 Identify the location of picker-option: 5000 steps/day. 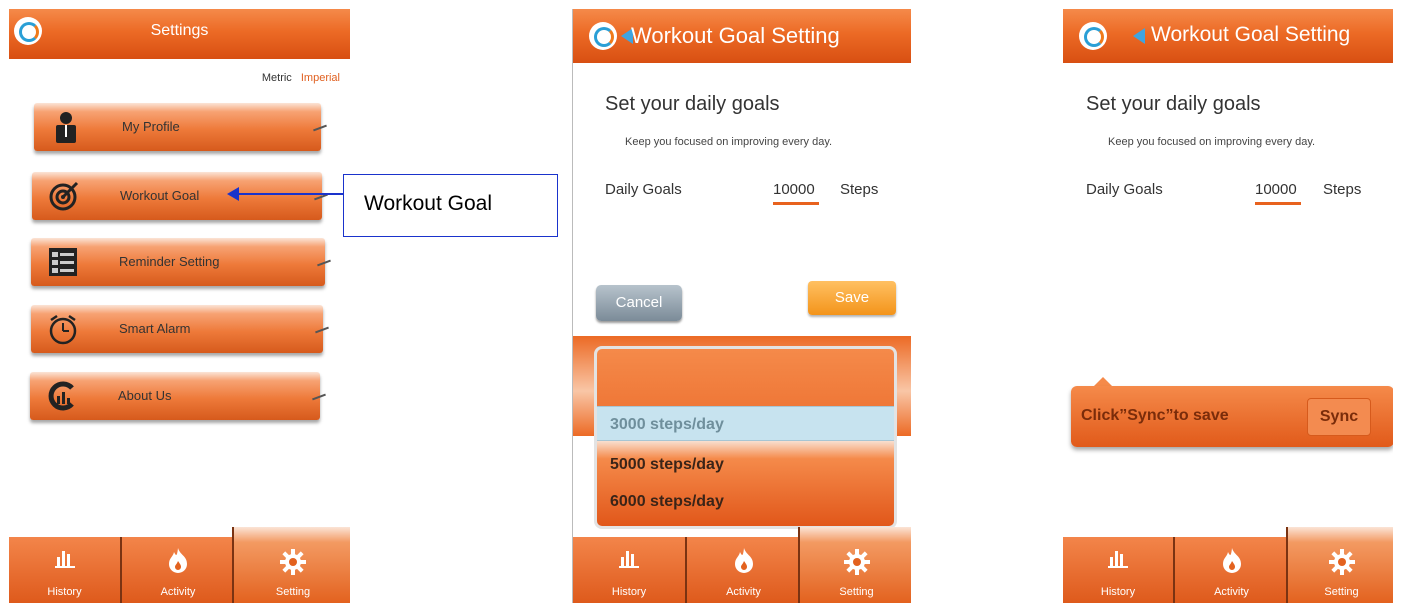
(745, 464).